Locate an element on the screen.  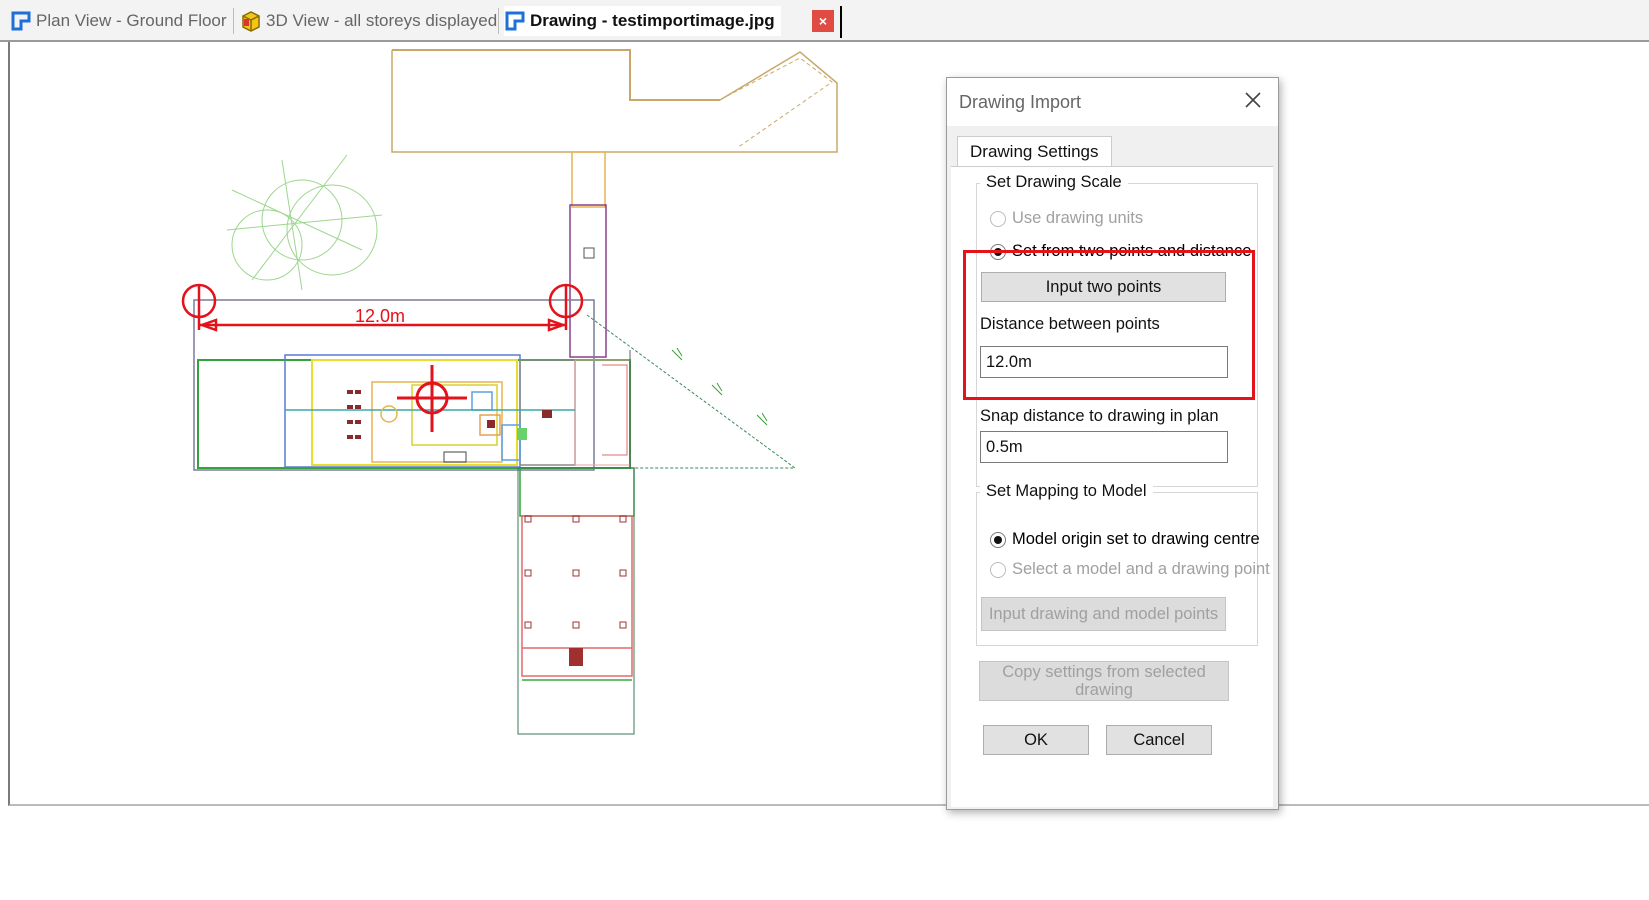
snap-distance-input is located at coordinates (1104, 447).